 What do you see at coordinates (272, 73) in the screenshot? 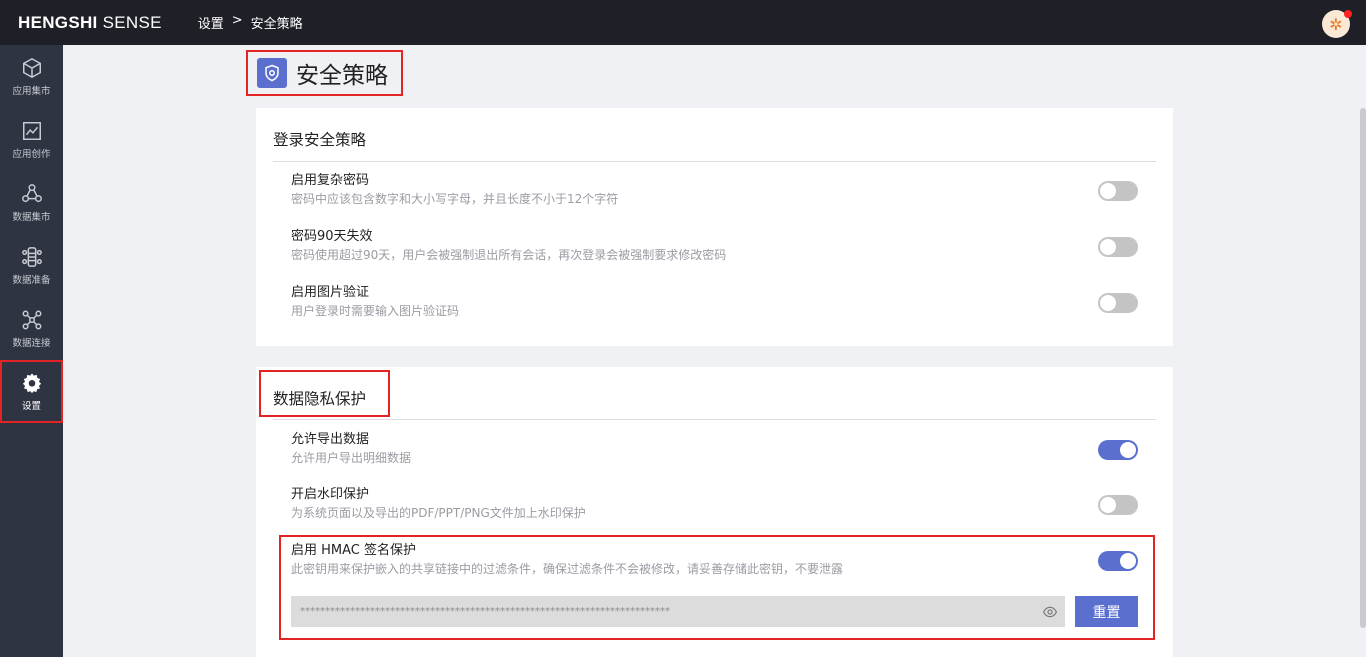
I see `shield-icon` at bounding box center [272, 73].